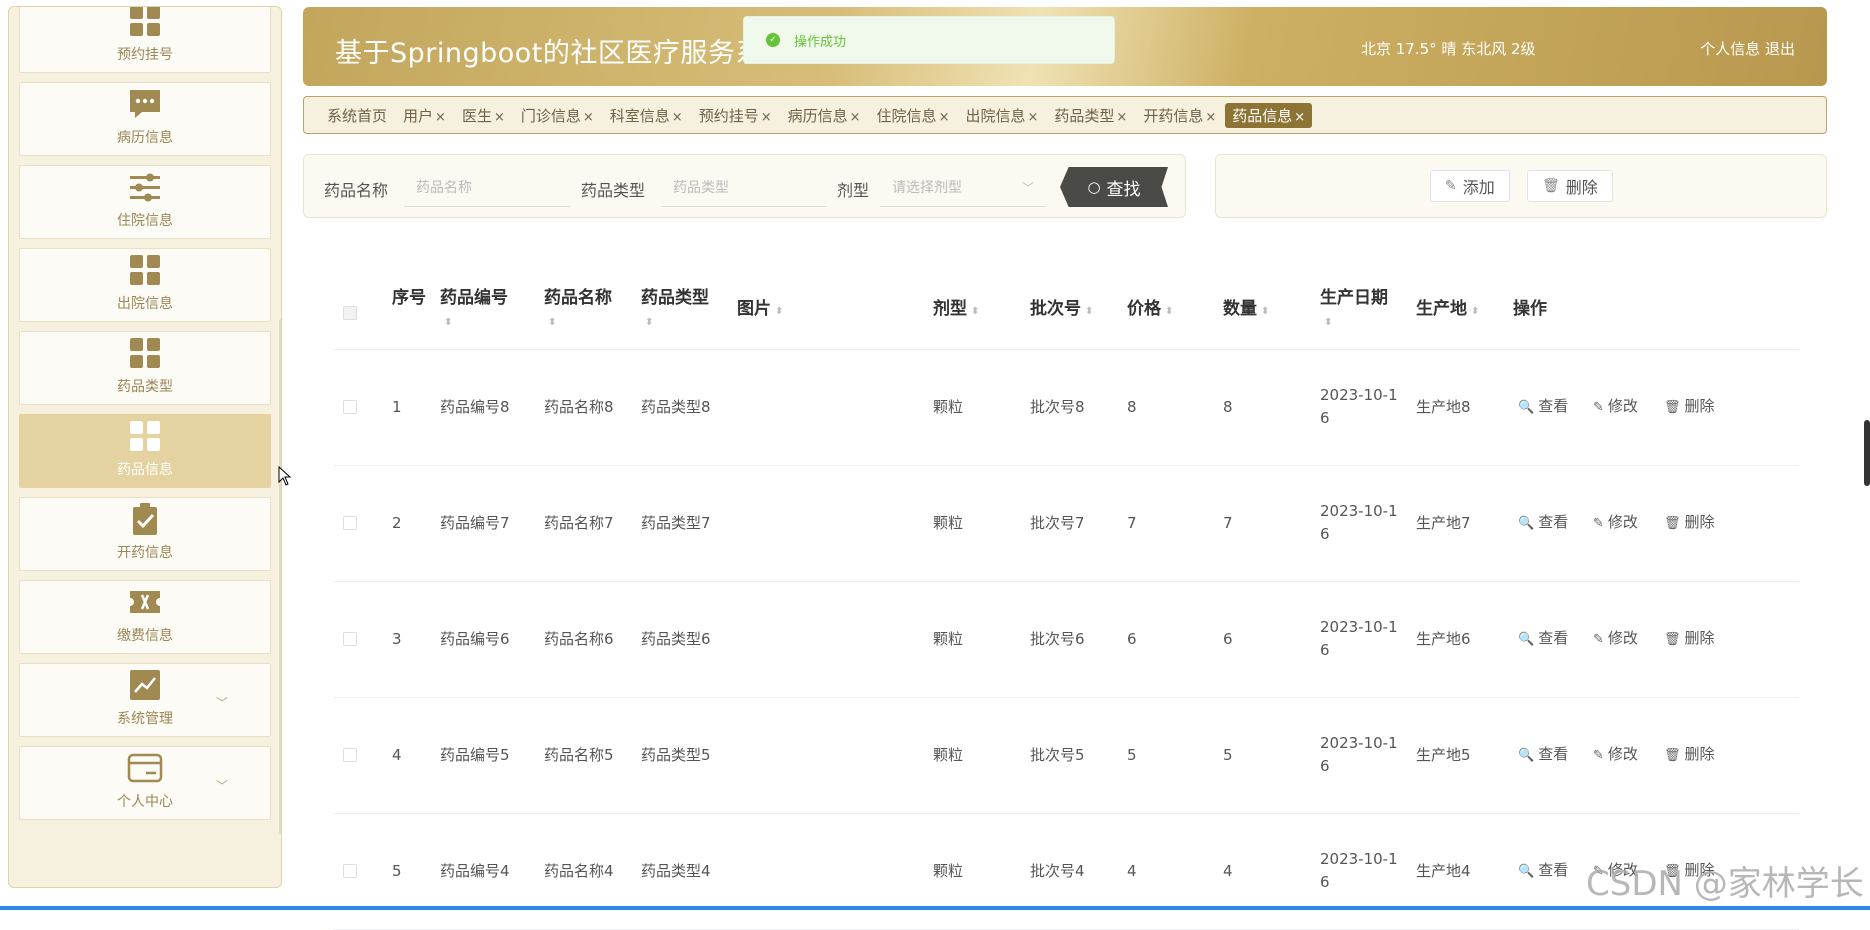 The image size is (1870, 930). Describe the element at coordinates (589, 310) in the screenshot. I see `column-header: 药品名称 ⬍` at that location.